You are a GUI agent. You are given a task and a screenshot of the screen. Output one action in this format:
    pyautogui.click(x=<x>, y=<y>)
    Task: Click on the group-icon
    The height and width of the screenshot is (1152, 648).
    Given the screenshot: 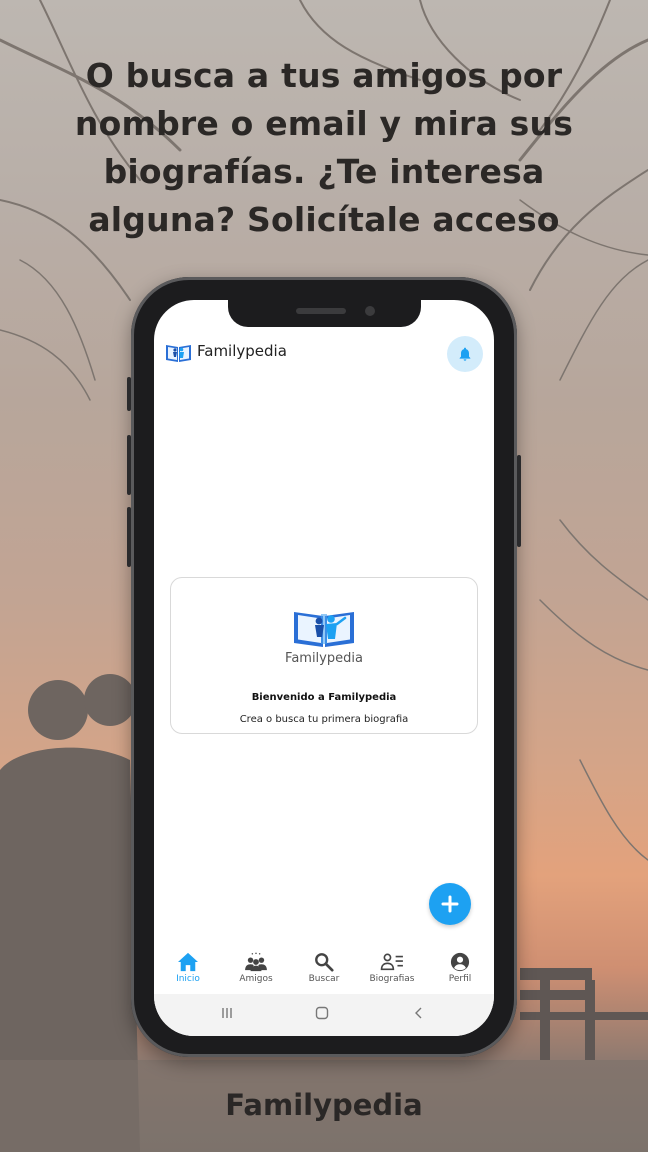 What is the action you would take?
    pyautogui.click(x=256, y=962)
    